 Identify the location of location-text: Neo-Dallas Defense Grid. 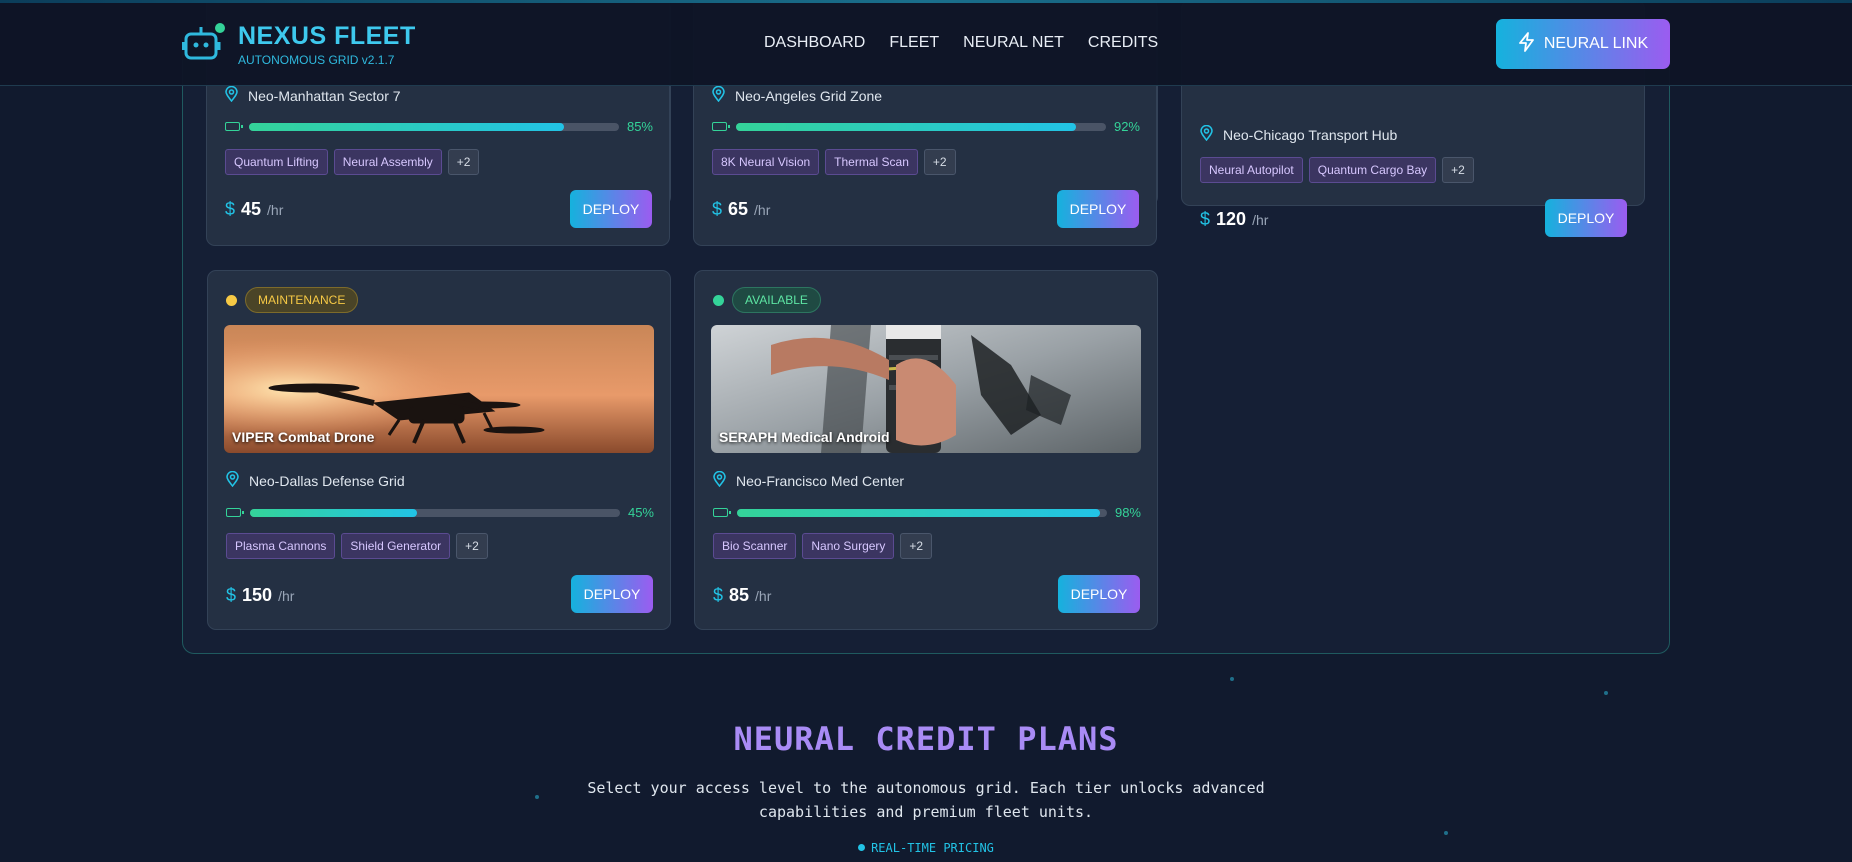
(327, 480).